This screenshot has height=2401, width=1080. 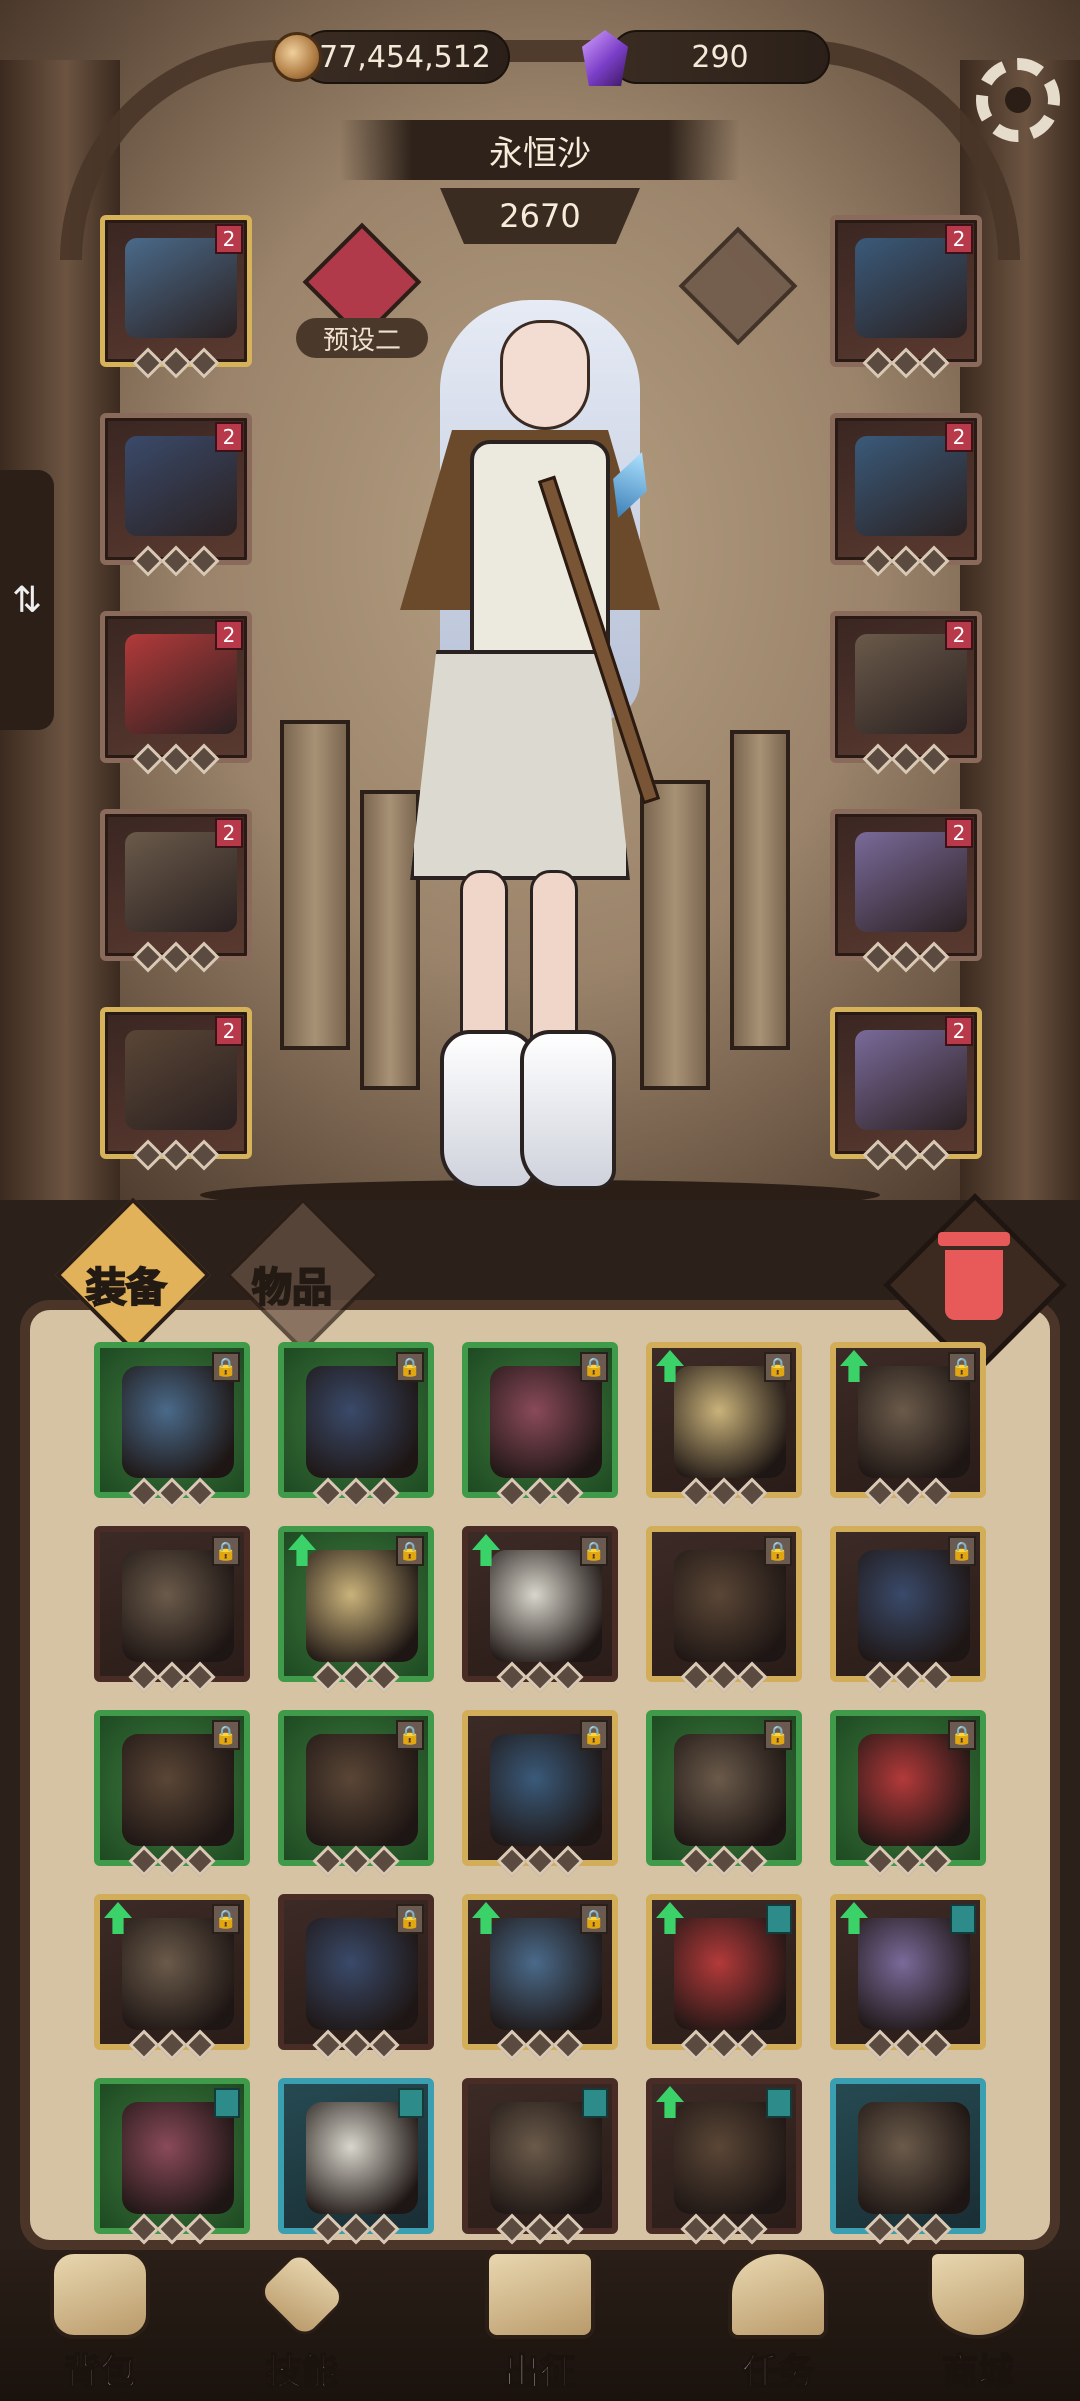 What do you see at coordinates (1018, 100) in the screenshot?
I see `settings-gear-icon` at bounding box center [1018, 100].